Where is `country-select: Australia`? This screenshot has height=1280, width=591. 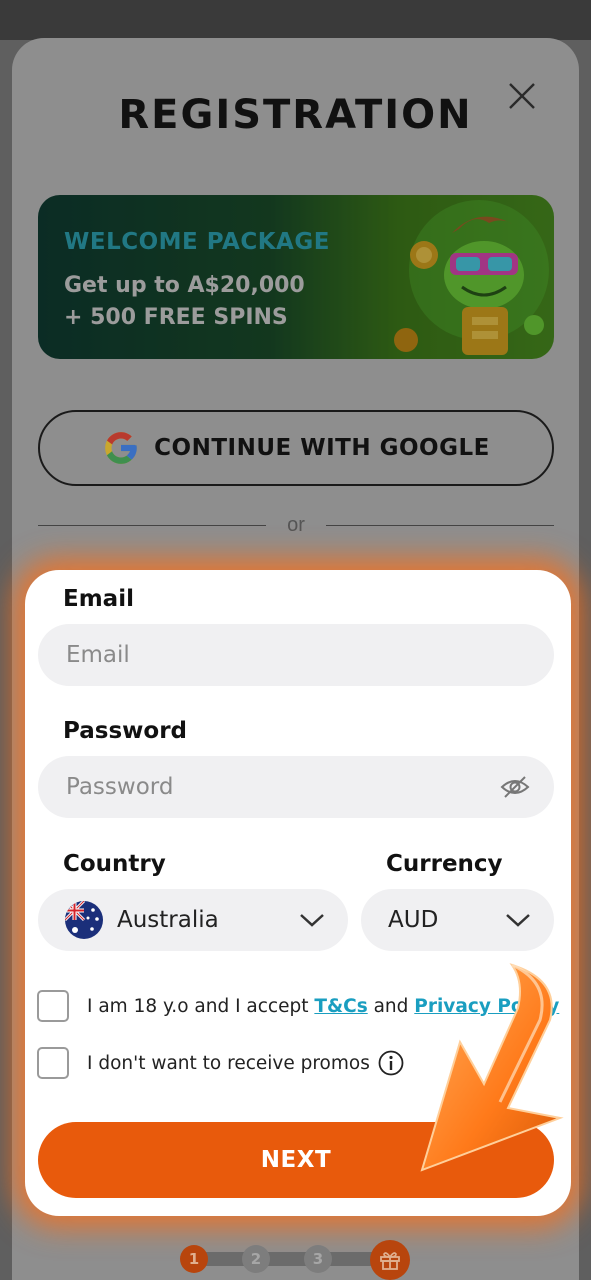
country-select: Australia is located at coordinates (193, 920).